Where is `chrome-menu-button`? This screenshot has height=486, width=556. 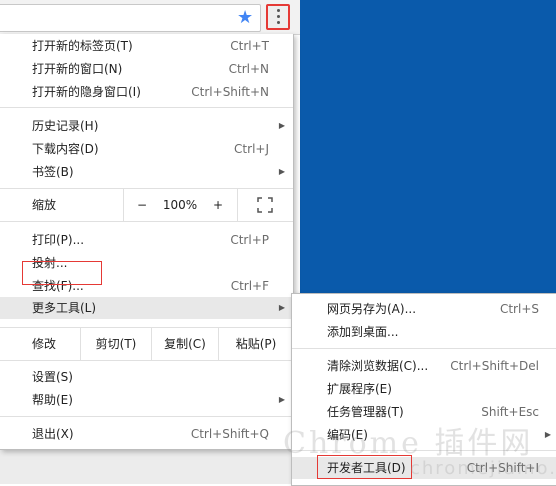
chrome-menu-button is located at coordinates (278, 17).